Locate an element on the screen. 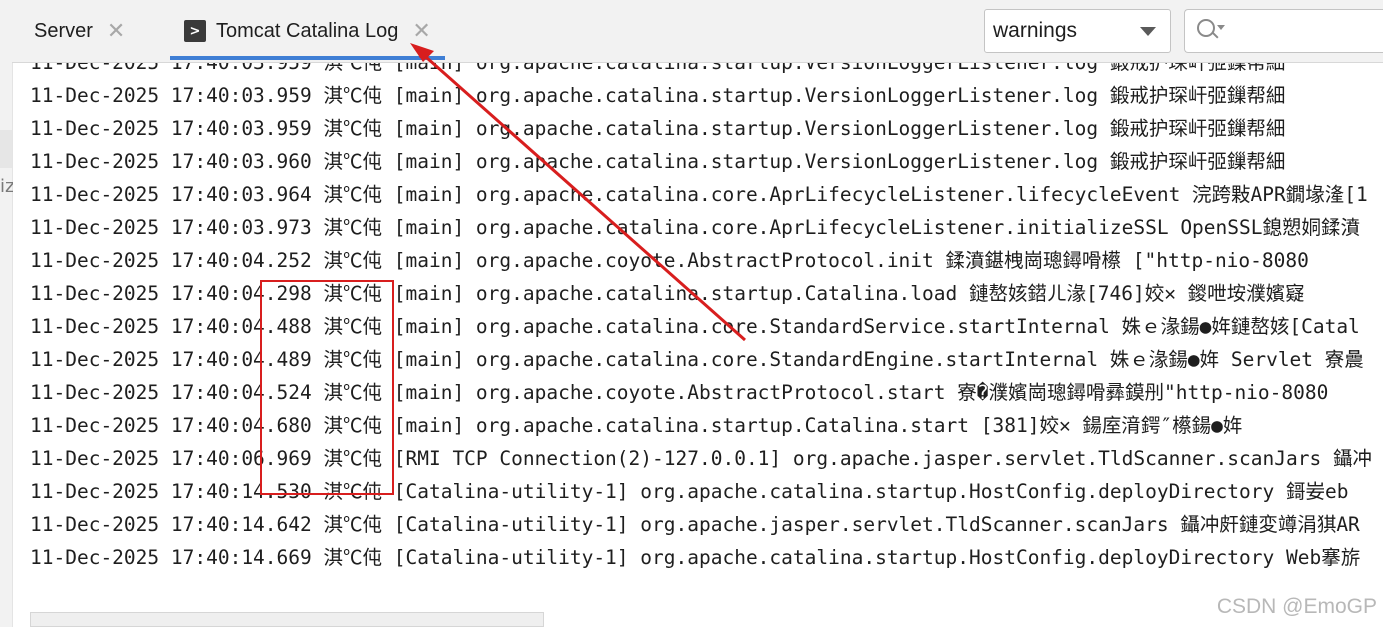 Image resolution: width=1383 pixels, height=627 pixels. tab-server-close-icon: ✕ is located at coordinates (116, 31).